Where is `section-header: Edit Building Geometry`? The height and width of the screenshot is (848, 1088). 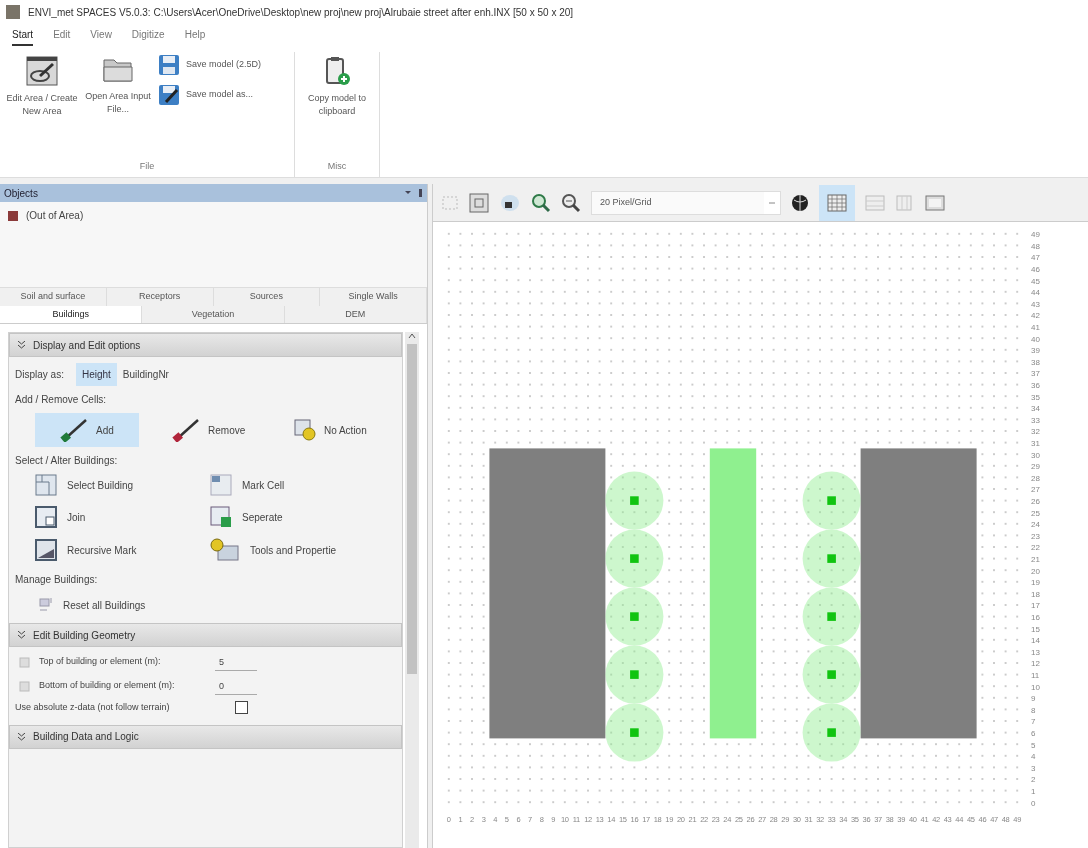
section-header: Edit Building Geometry is located at coordinates (205, 635).